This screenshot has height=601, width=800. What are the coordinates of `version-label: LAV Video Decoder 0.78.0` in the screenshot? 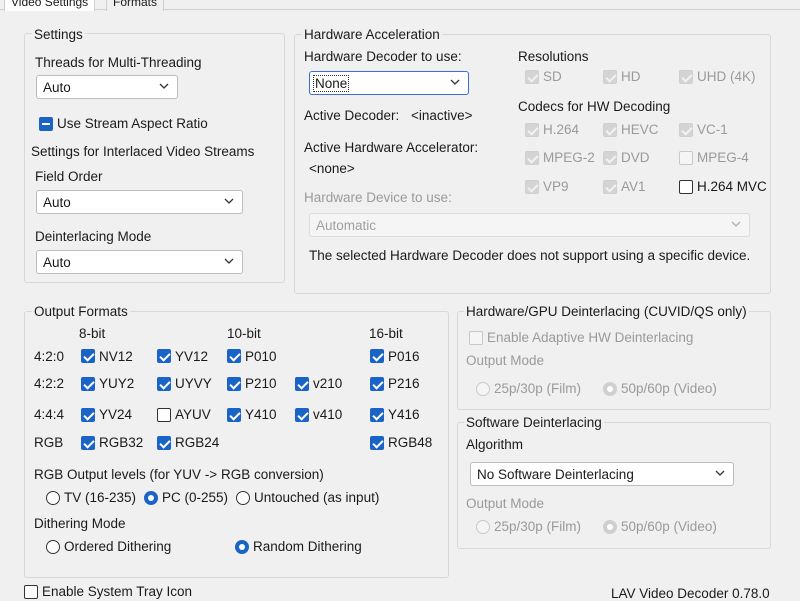 It's located at (690, 593).